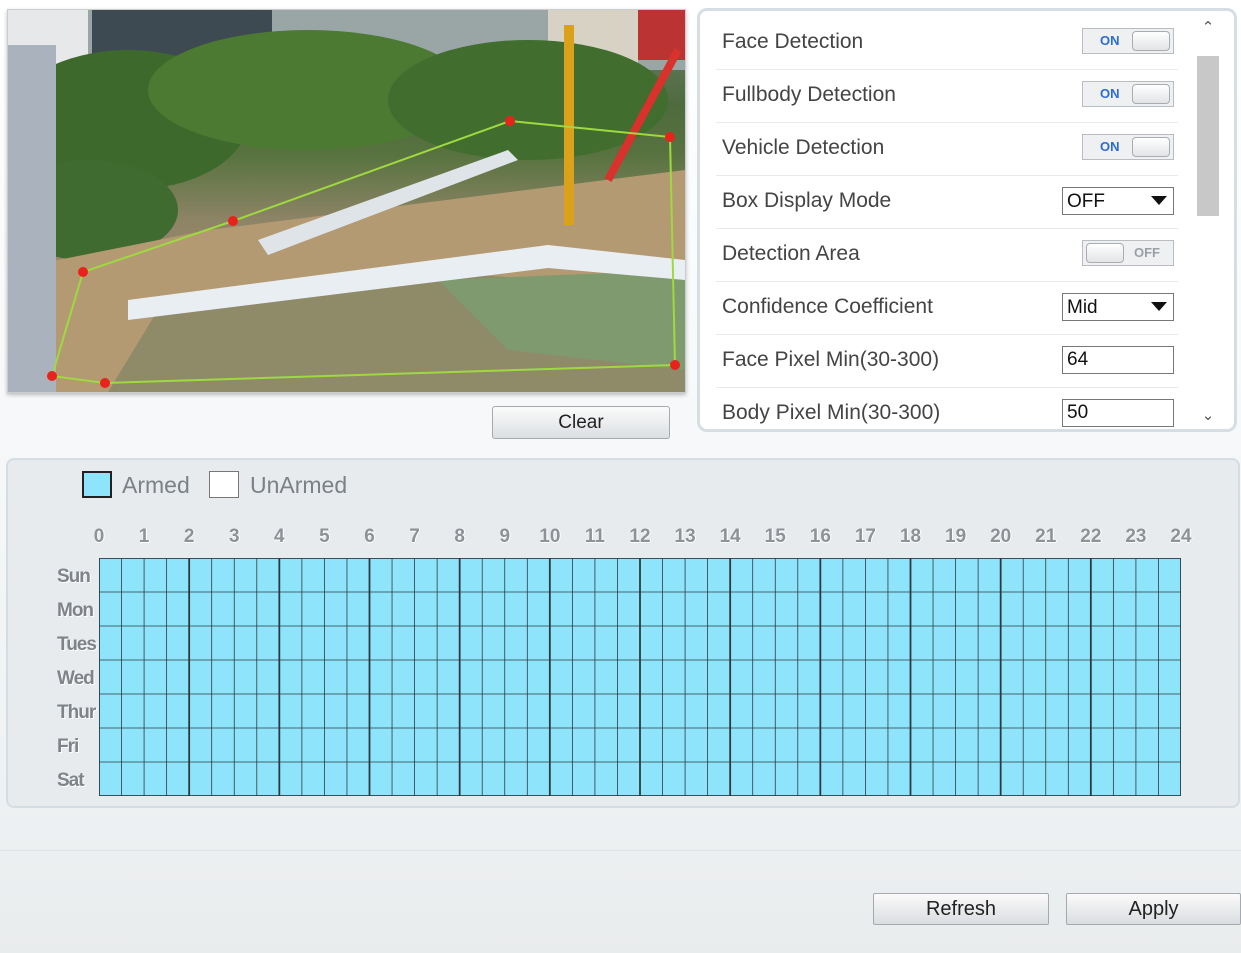 This screenshot has width=1241, height=953. I want to click on hour-label: 3, so click(234, 536).